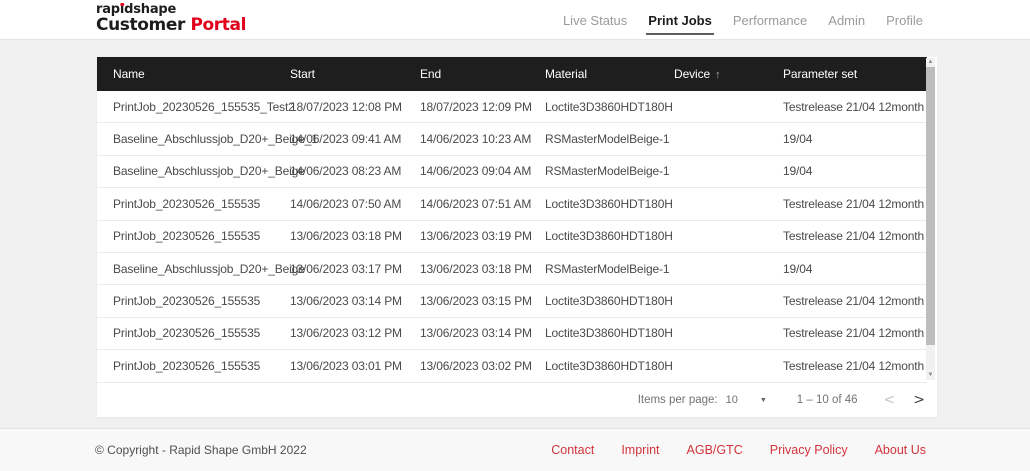  What do you see at coordinates (476, 333) in the screenshot?
I see `cell-end: 13/06/2023 03:14 PM` at bounding box center [476, 333].